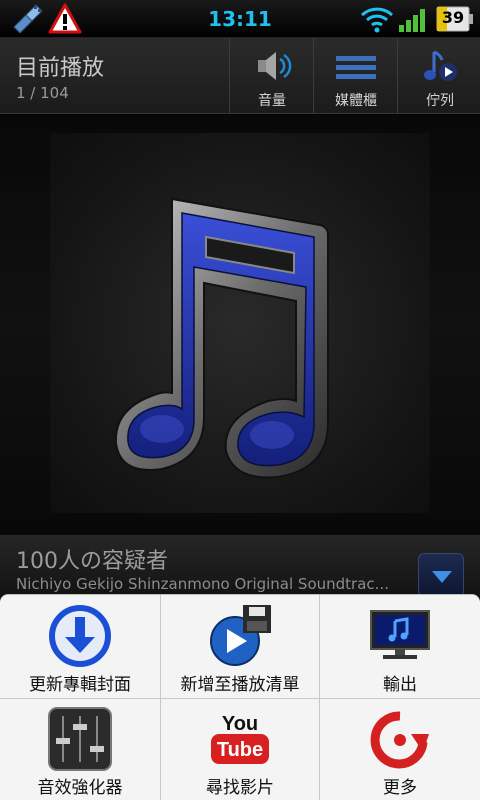  Describe the element at coordinates (240, 685) in the screenshot. I see `menu-item-label: 新增至播放清單` at that location.